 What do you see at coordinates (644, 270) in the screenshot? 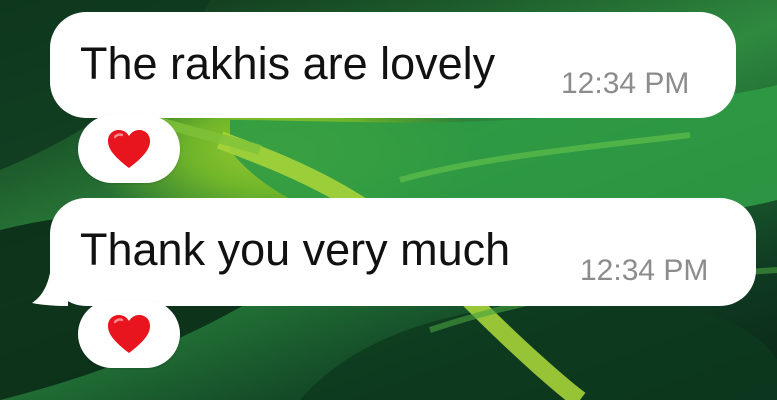
I see `message-time-2: 12:34 PM` at bounding box center [644, 270].